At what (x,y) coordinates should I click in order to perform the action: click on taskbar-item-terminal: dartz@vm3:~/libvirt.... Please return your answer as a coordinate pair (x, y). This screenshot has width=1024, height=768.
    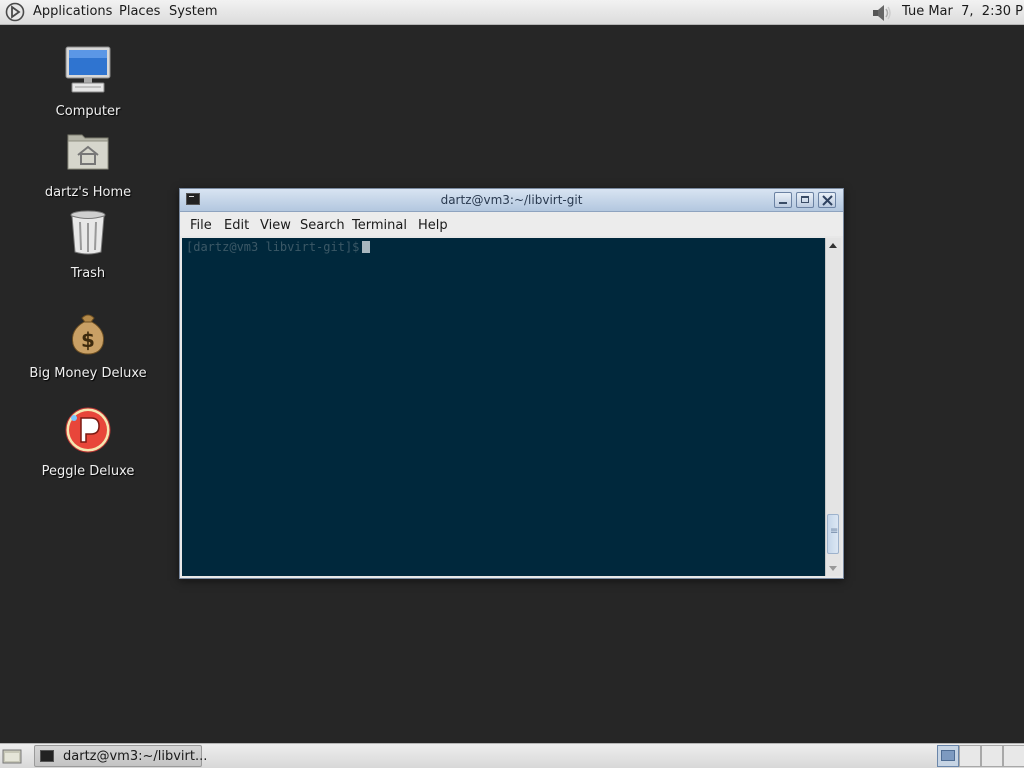
    Looking at the image, I should click on (120, 756).